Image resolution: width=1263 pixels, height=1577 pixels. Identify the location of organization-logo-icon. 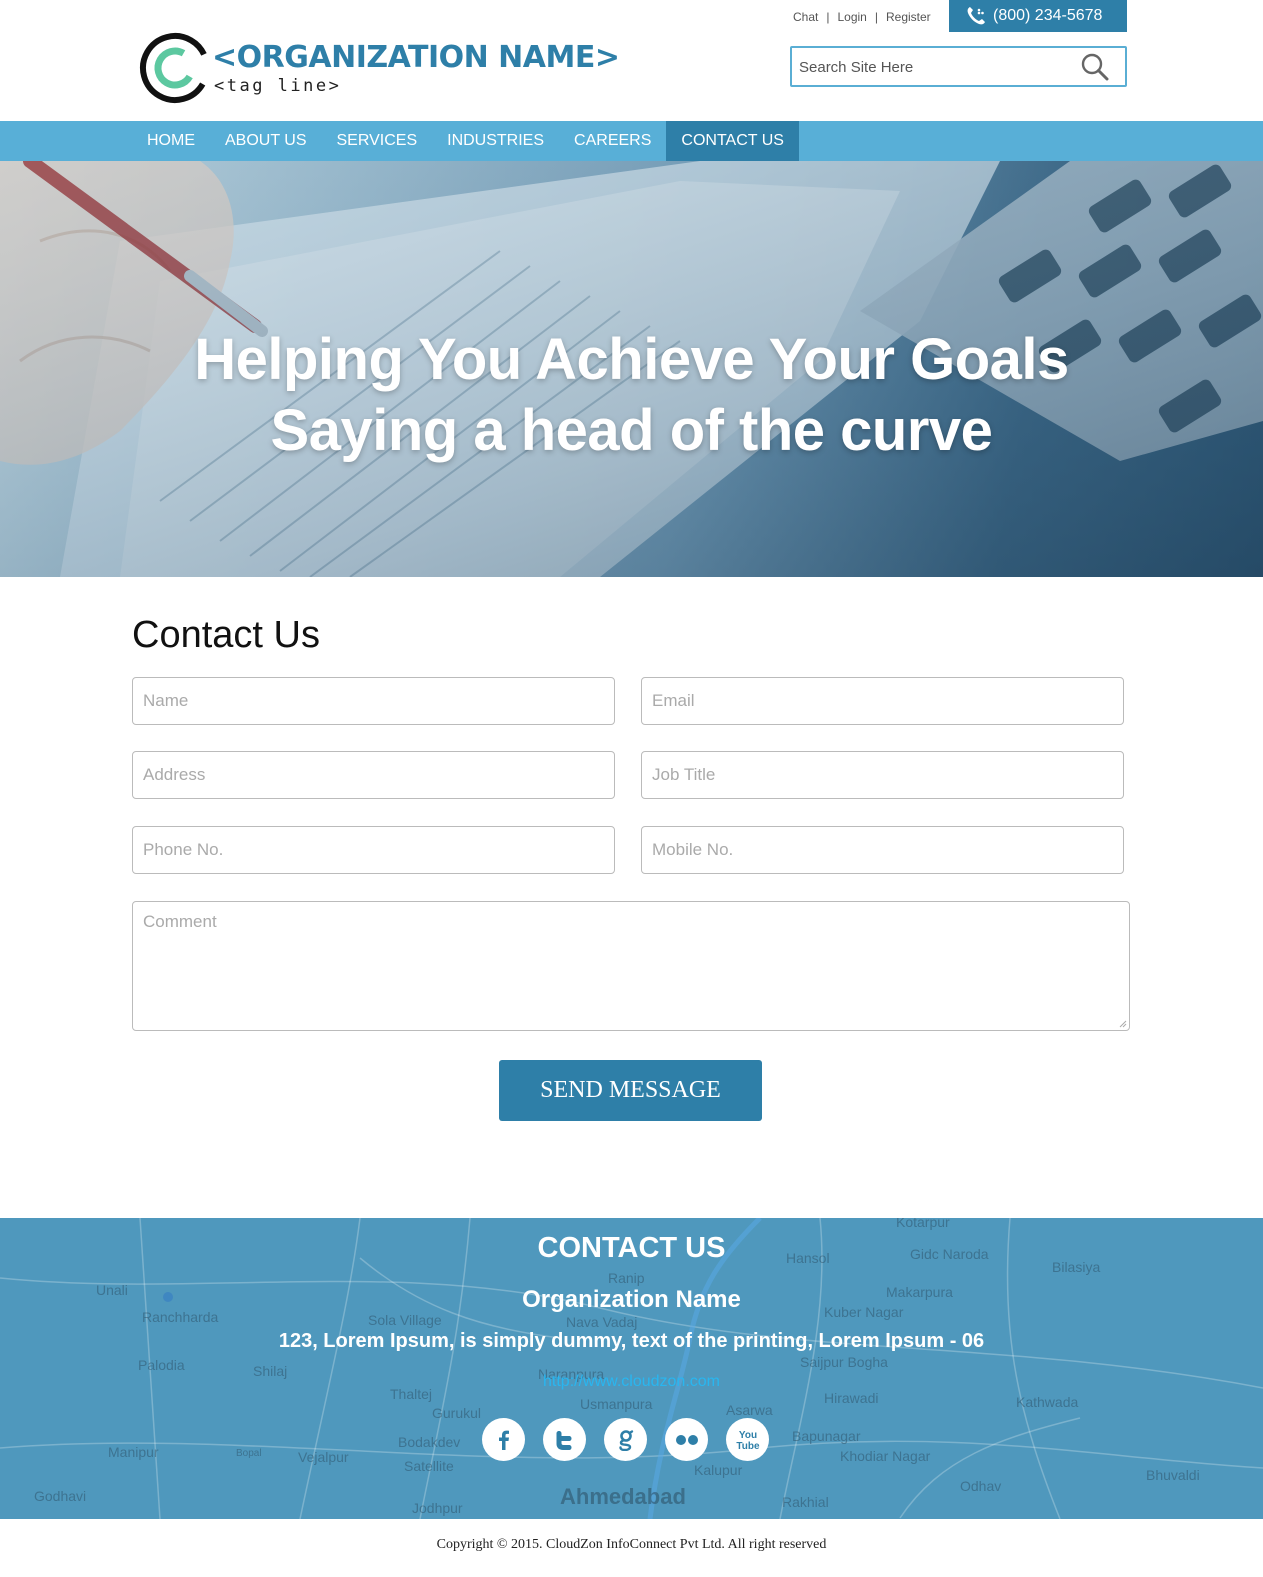
(174, 68).